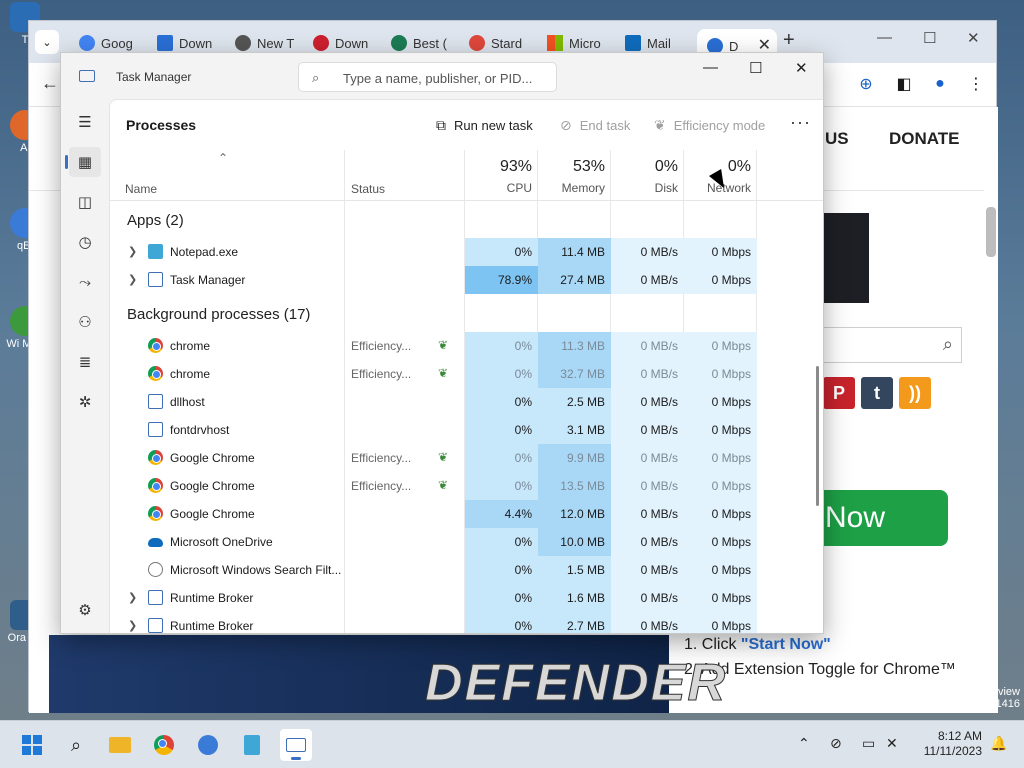  Describe the element at coordinates (574, 486) in the screenshot. I see `memory-cell: 13.5 MB` at that location.